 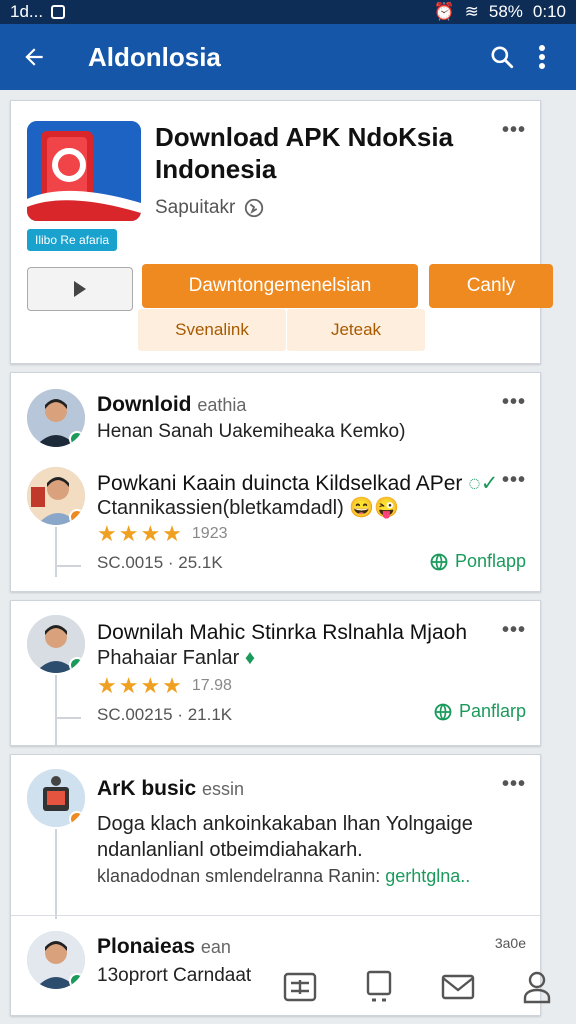 I want to click on rating-stars: ★★★★ 1923, so click(x=162, y=534).